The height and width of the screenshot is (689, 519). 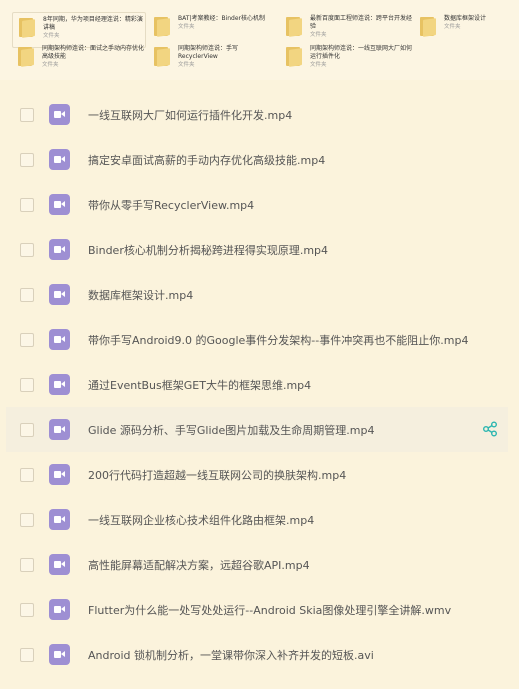 What do you see at coordinates (465, 18) in the screenshot?
I see `folder-title: 数据库框架设计` at bounding box center [465, 18].